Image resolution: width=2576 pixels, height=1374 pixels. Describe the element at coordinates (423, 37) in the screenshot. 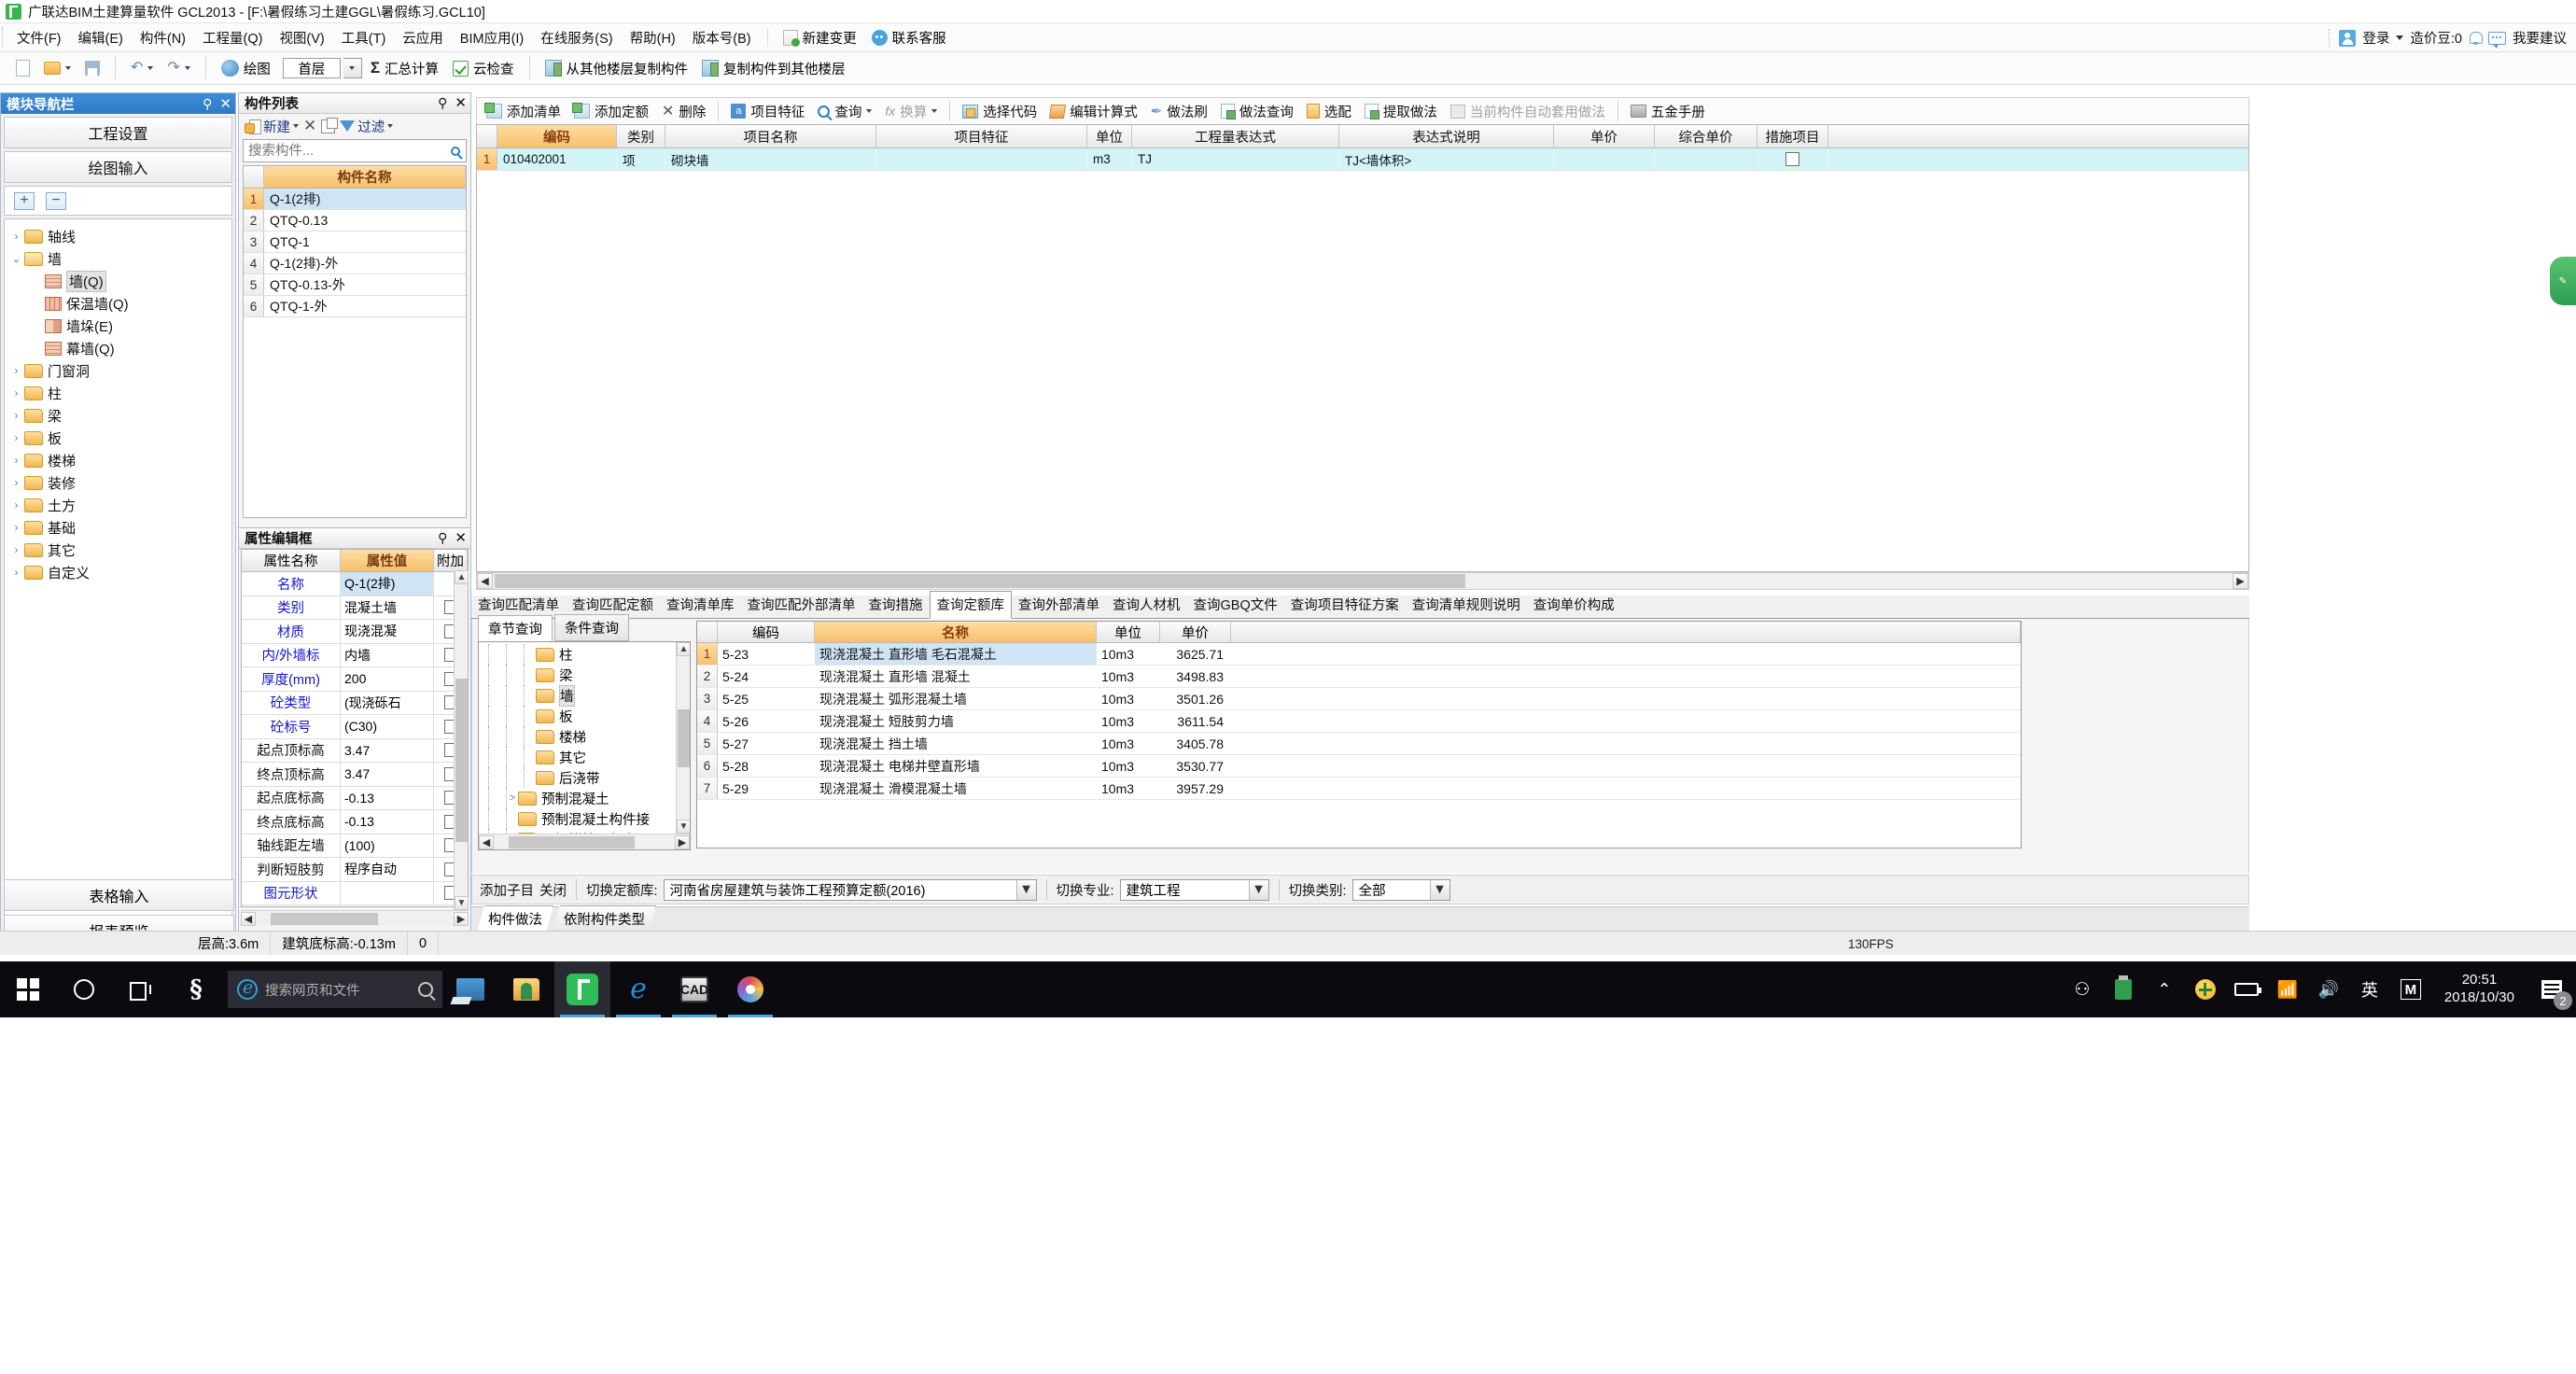

I see `menu-cloud: 云应用` at that location.